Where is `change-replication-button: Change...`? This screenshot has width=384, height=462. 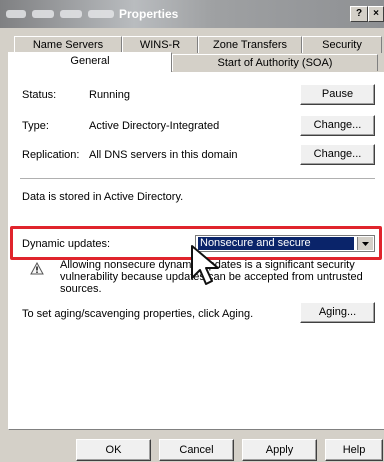
change-replication-button: Change... is located at coordinates (337, 154).